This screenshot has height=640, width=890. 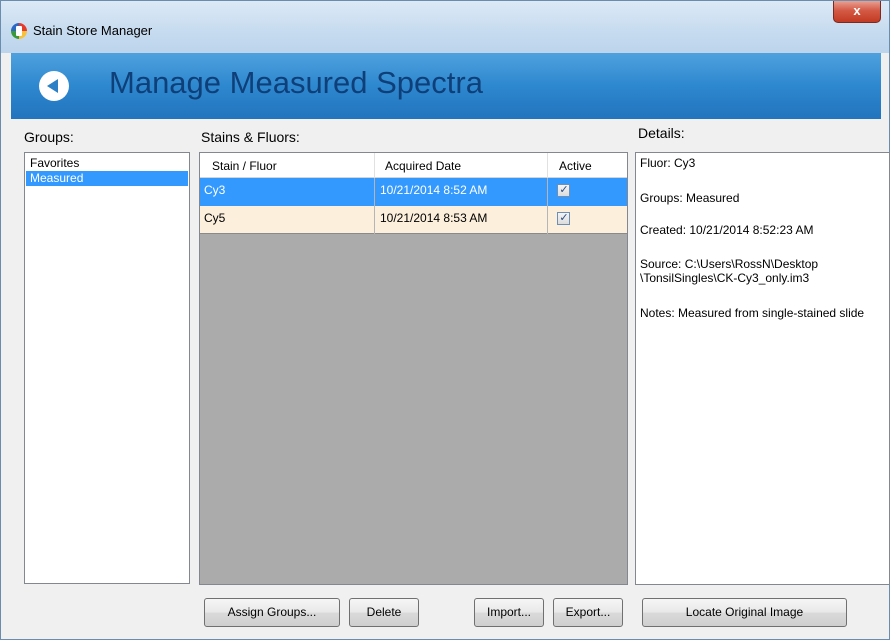 I want to click on groups-list: Favorites Measured, so click(x=107, y=368).